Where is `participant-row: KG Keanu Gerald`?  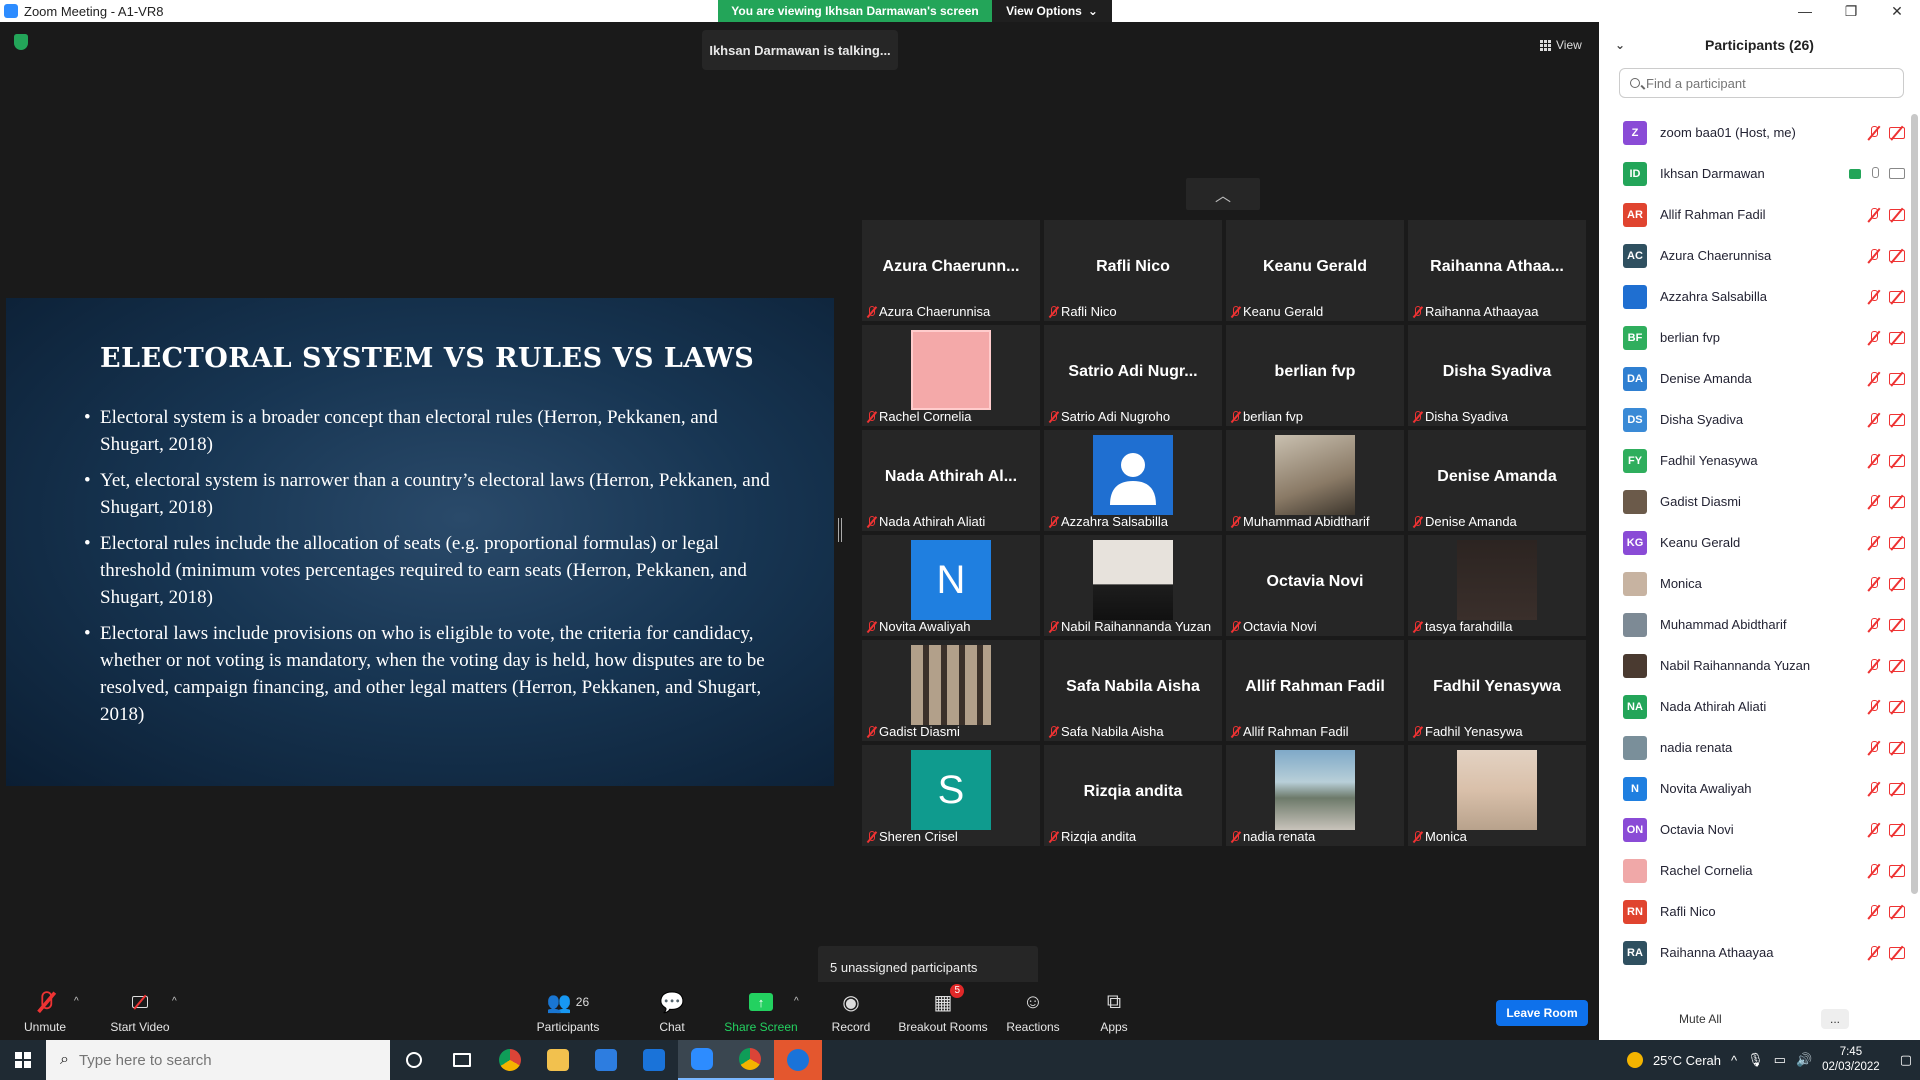
participant-row: KG Keanu Gerald is located at coordinates (1754, 542).